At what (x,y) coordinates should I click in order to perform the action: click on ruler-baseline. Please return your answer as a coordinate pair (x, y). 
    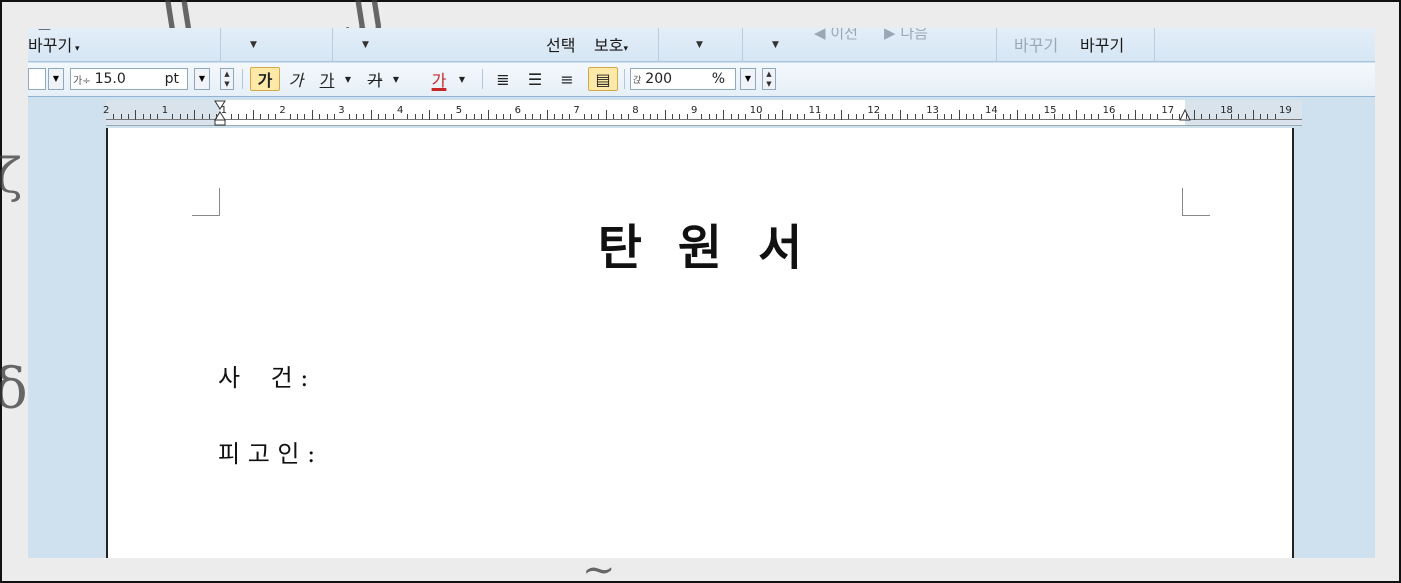
    Looking at the image, I should click on (704, 119).